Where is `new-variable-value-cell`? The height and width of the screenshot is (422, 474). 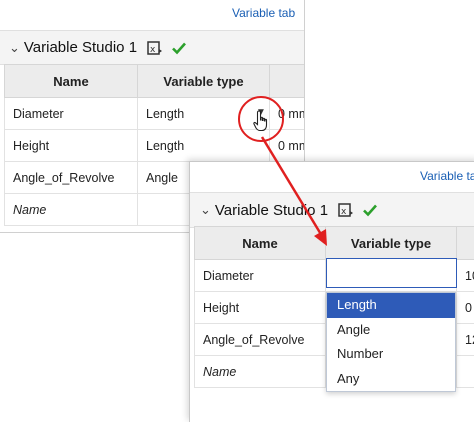 new-variable-value-cell is located at coordinates (465, 372).